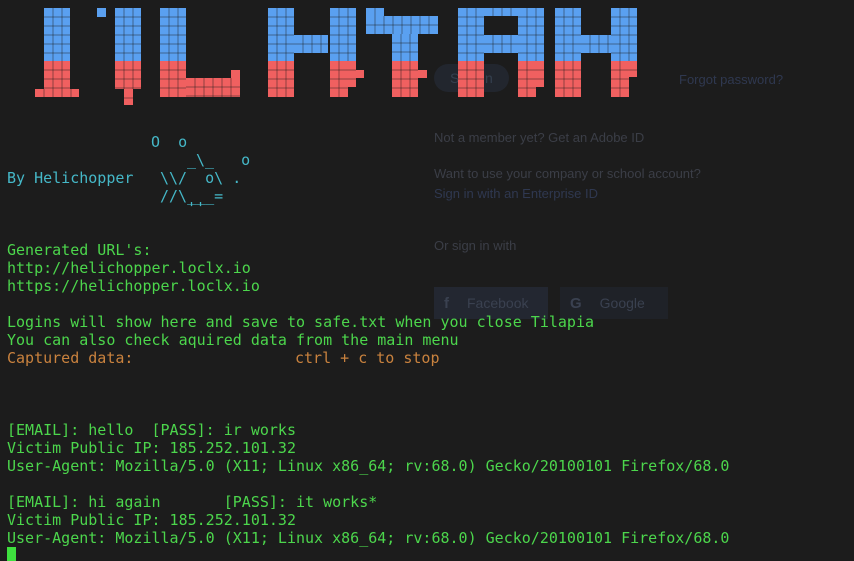  I want to click on url-https: https://helichopper.loclx.io, so click(133, 286).